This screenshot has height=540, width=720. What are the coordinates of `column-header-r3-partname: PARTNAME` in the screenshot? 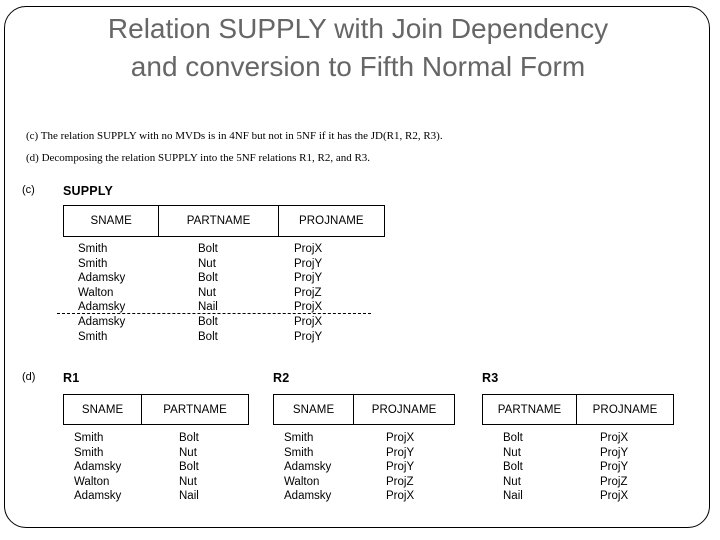 It's located at (529, 409).